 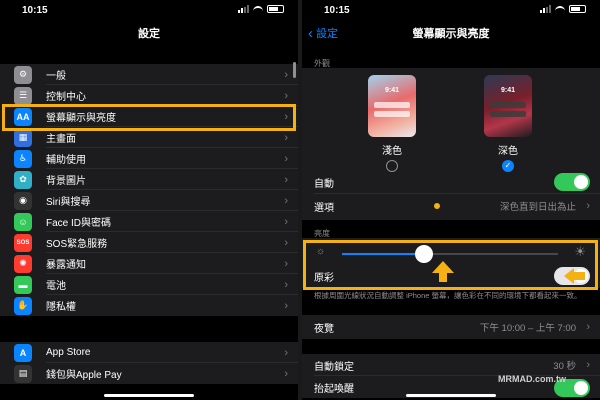 I want to click on settings-item: ☺ Face ID與密碼 ›, so click(x=149, y=221).